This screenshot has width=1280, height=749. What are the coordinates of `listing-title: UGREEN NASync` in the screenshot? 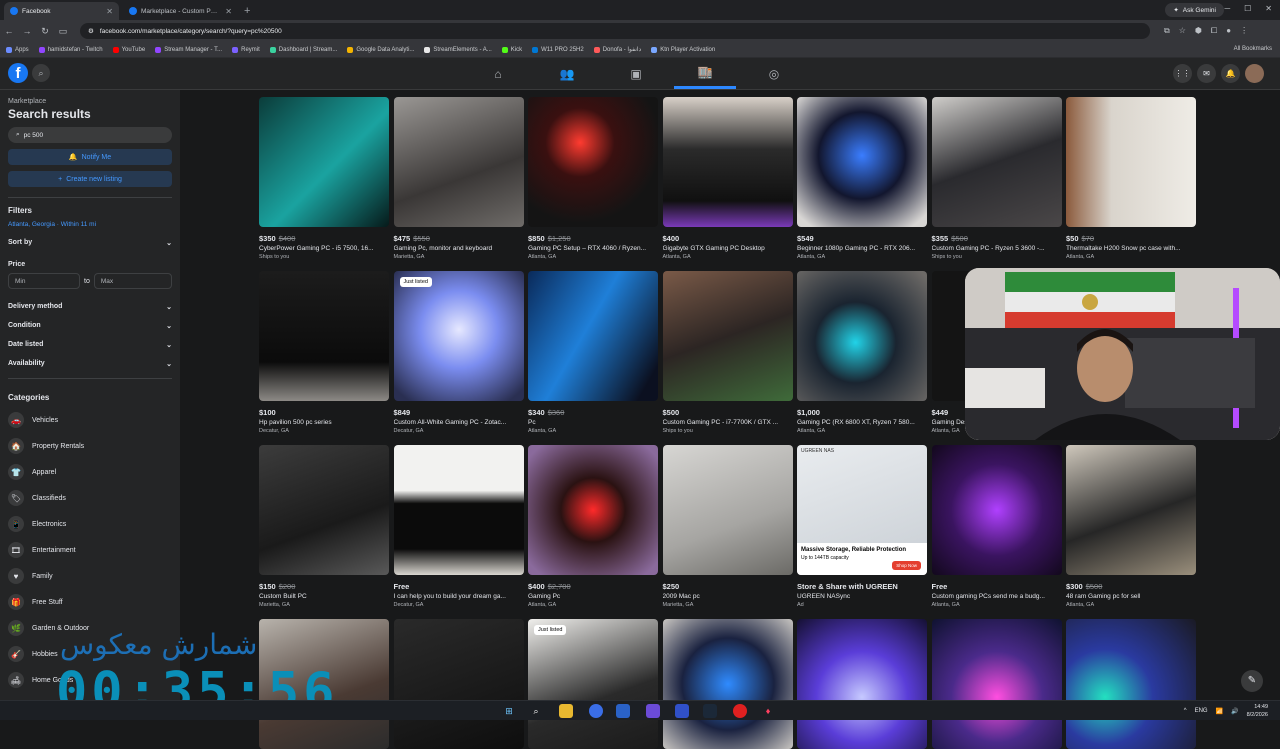 It's located at (862, 596).